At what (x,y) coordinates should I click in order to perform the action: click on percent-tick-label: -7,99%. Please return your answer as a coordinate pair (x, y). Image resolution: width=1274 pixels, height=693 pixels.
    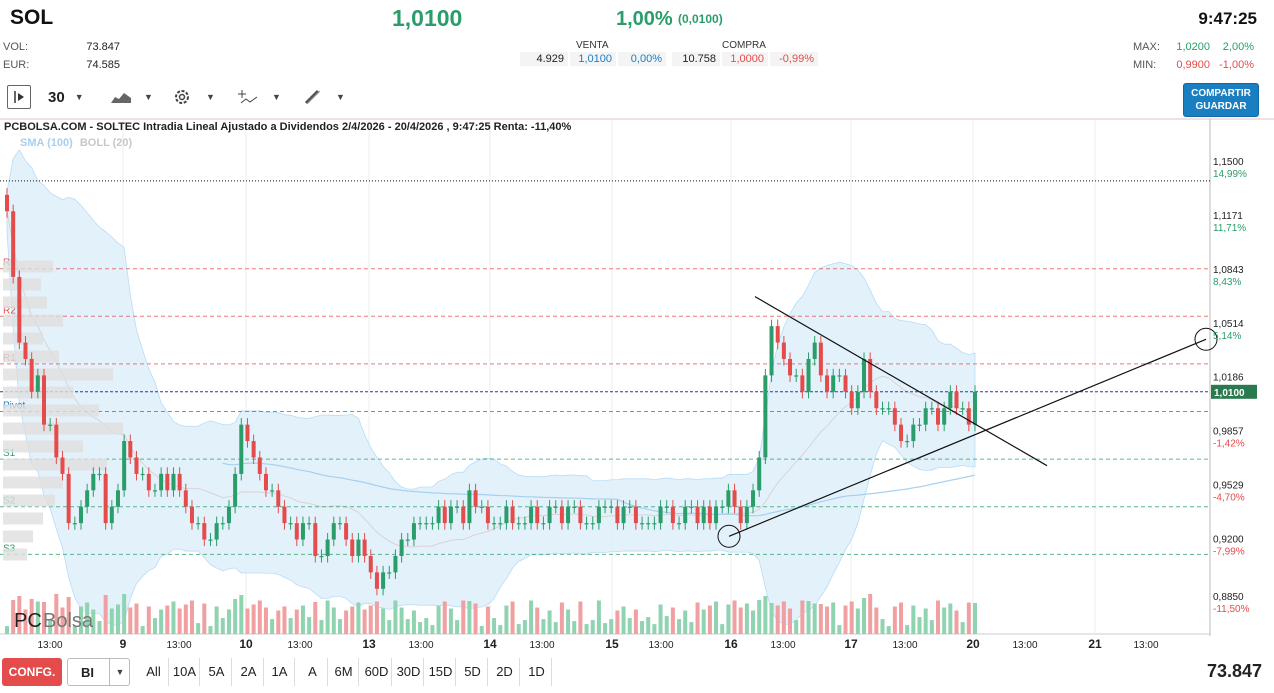
    Looking at the image, I should click on (1229, 552).